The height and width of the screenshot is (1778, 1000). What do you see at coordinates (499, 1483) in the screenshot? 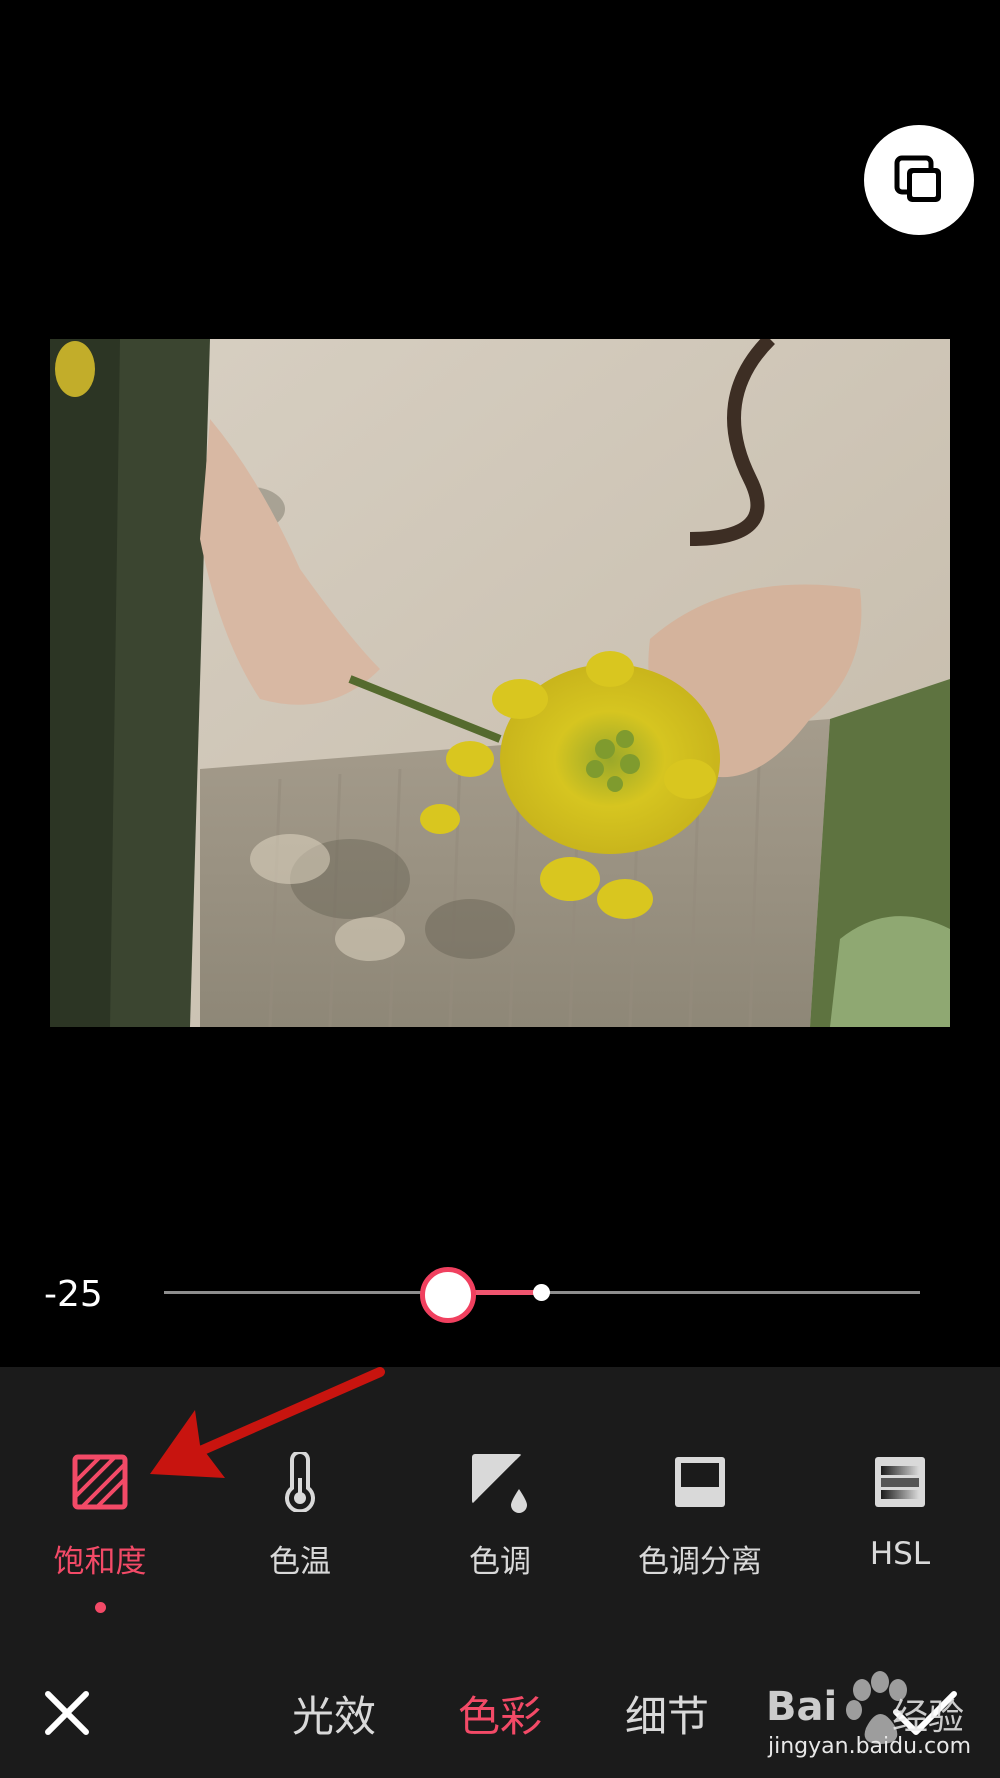
I see `tint-icon` at bounding box center [499, 1483].